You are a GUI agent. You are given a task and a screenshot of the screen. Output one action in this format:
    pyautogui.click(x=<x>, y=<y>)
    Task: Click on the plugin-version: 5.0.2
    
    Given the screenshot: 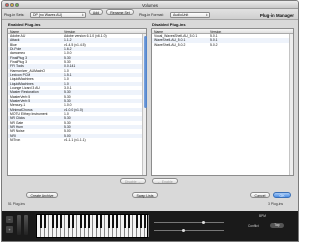 What is the action you would take?
    pyautogui.click(x=214, y=44)
    